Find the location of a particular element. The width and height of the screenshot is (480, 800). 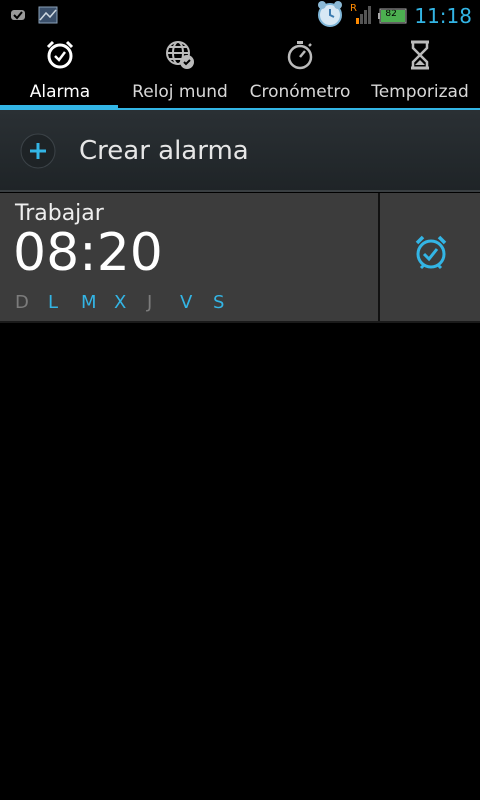

tab-label: Temporizad is located at coordinates (420, 92).